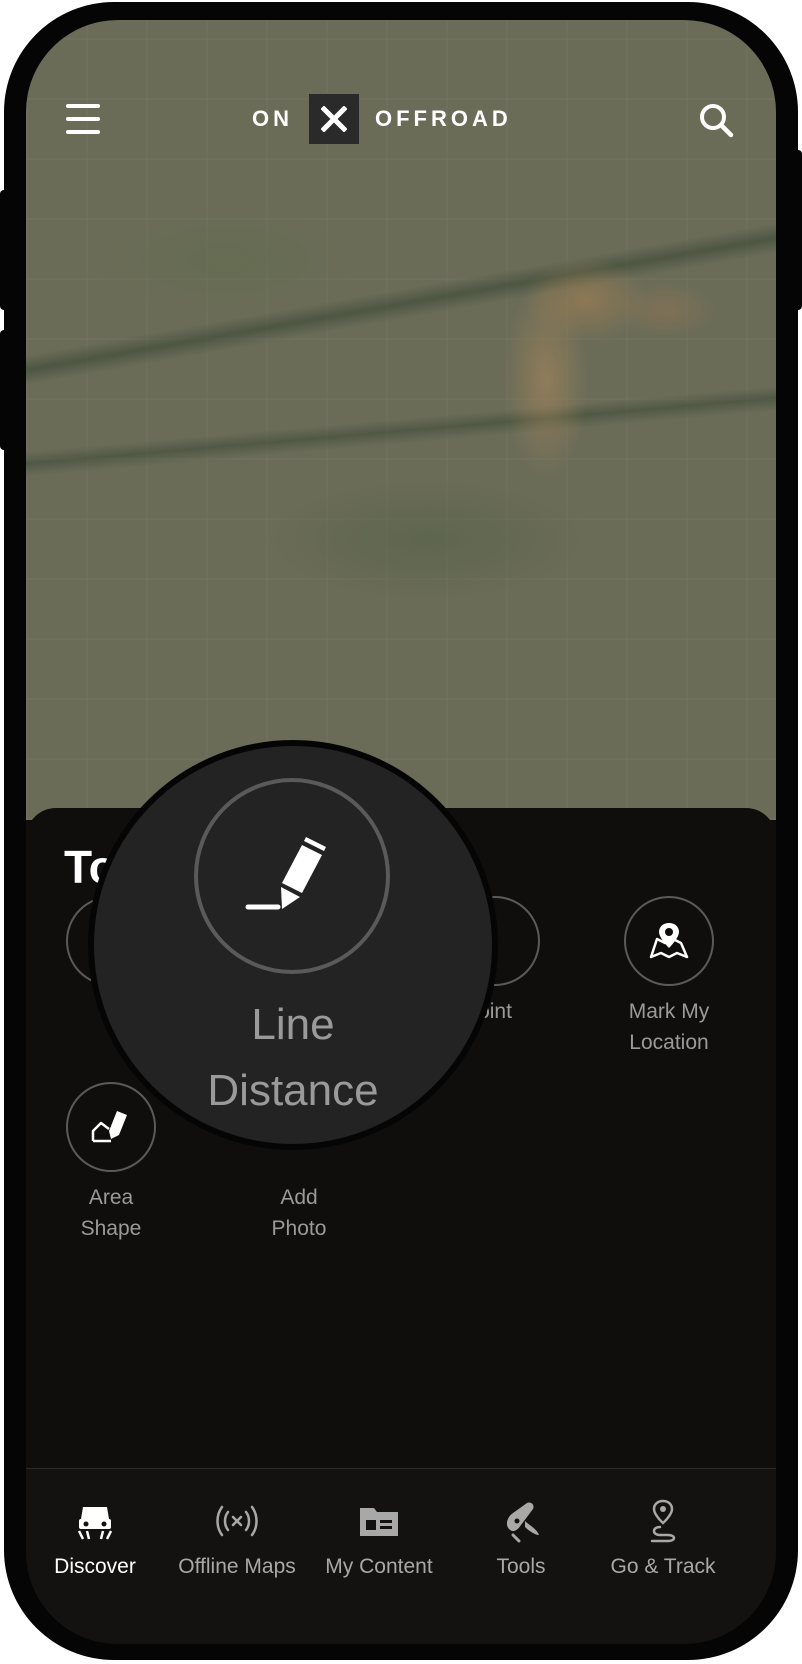 The height and width of the screenshot is (1664, 802). What do you see at coordinates (521, 1566) in the screenshot?
I see `nav-label-tools: Tools` at bounding box center [521, 1566].